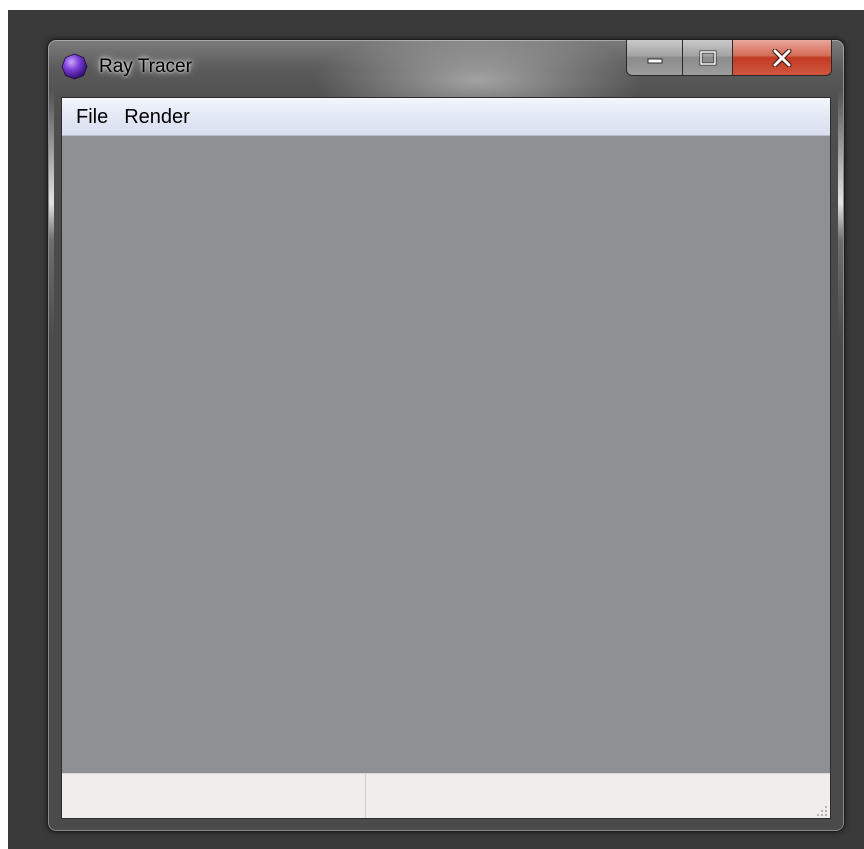  What do you see at coordinates (446, 117) in the screenshot?
I see `menu-bar: File Render` at bounding box center [446, 117].